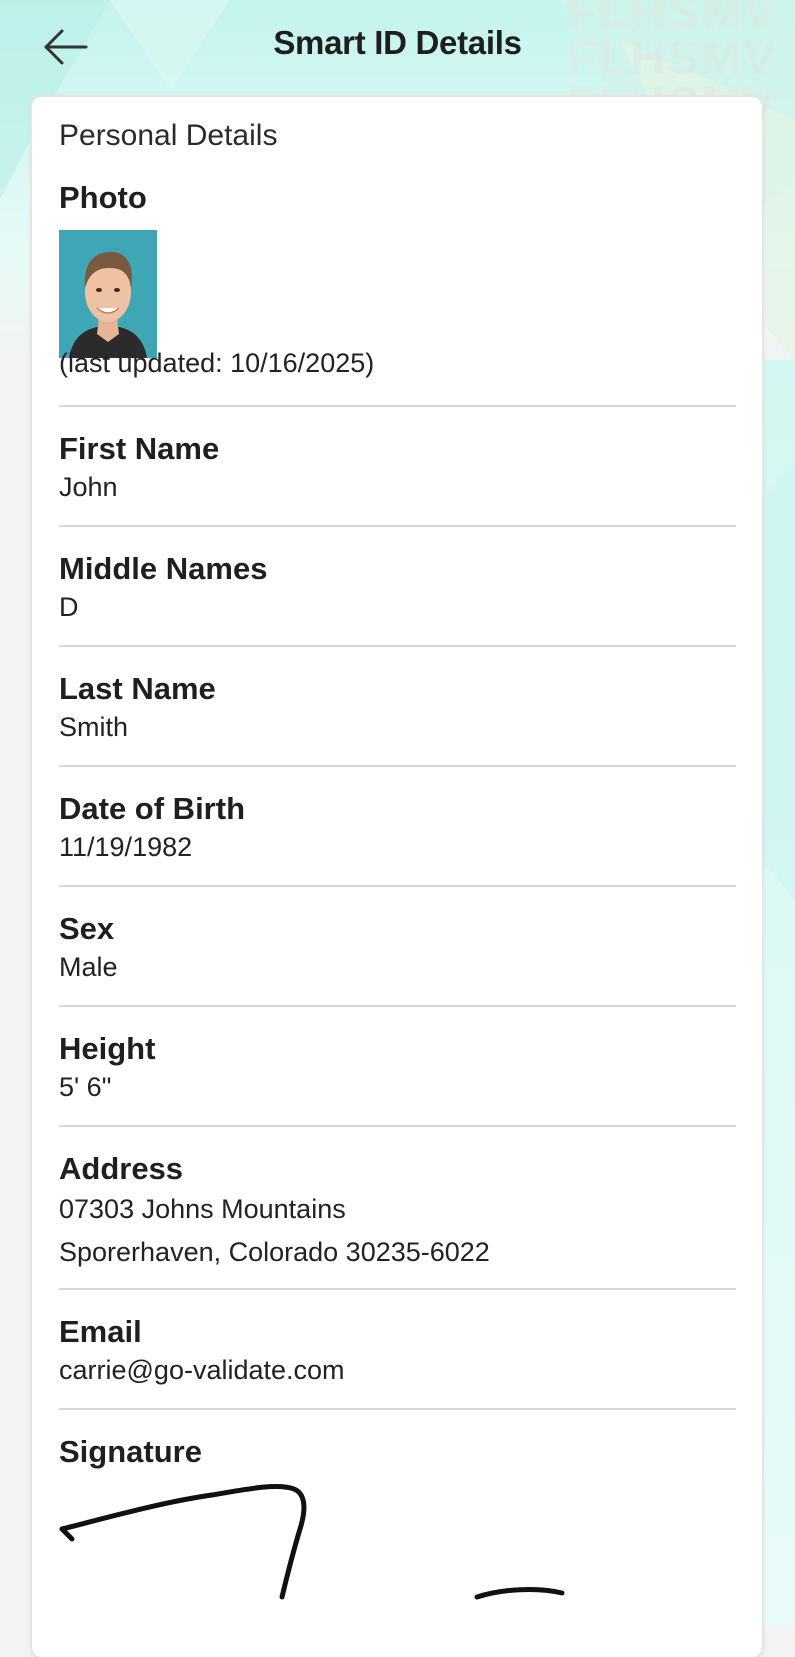  What do you see at coordinates (397, 468) in the screenshot?
I see `first-name-field: First Name John` at bounding box center [397, 468].